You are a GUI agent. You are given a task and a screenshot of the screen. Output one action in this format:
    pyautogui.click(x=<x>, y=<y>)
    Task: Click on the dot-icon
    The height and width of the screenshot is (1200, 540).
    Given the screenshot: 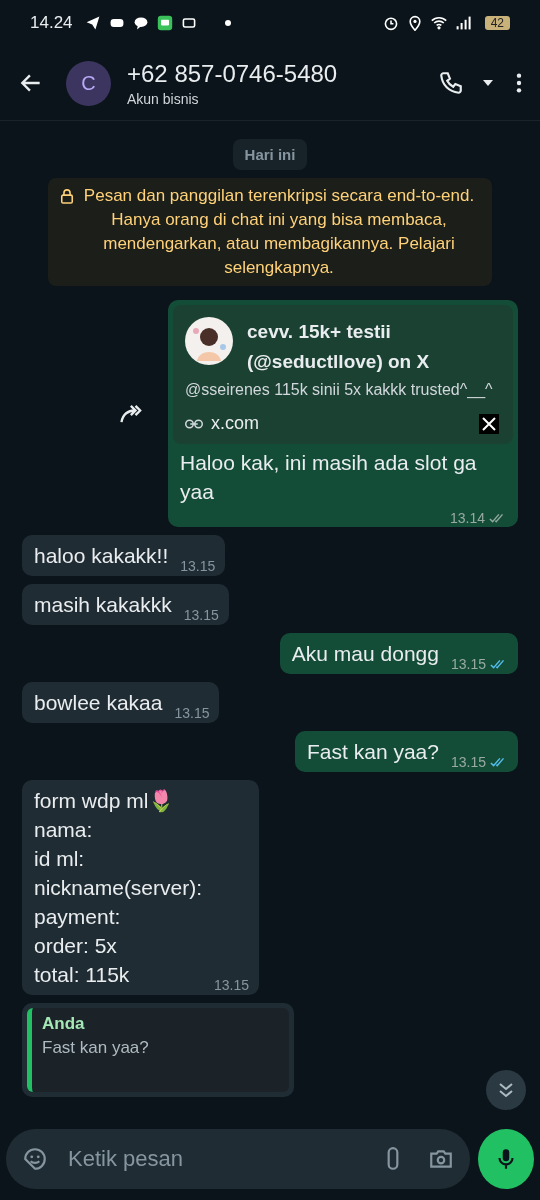 What is the action you would take?
    pyautogui.click(x=227, y=23)
    